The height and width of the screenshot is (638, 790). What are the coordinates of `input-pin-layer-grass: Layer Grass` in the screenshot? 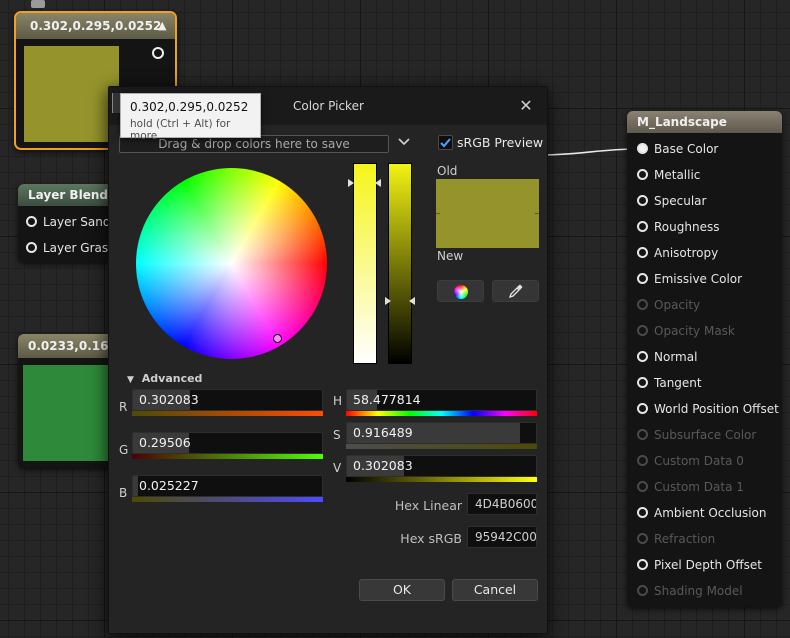 It's located at (70, 248).